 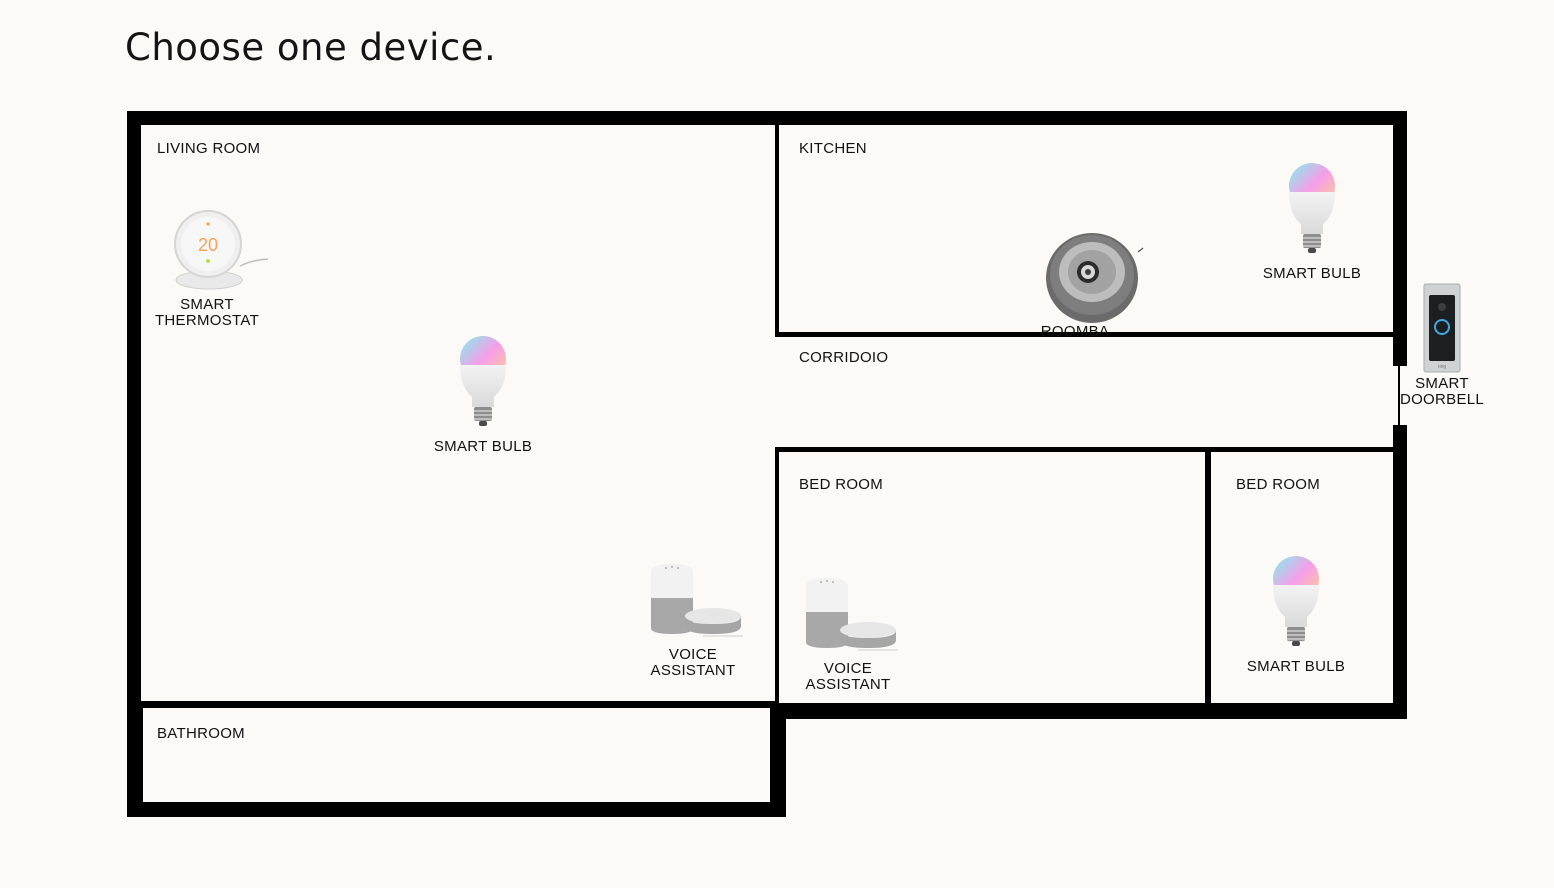 I want to click on room-label-living-room: LIVING ROOM, so click(x=209, y=148).